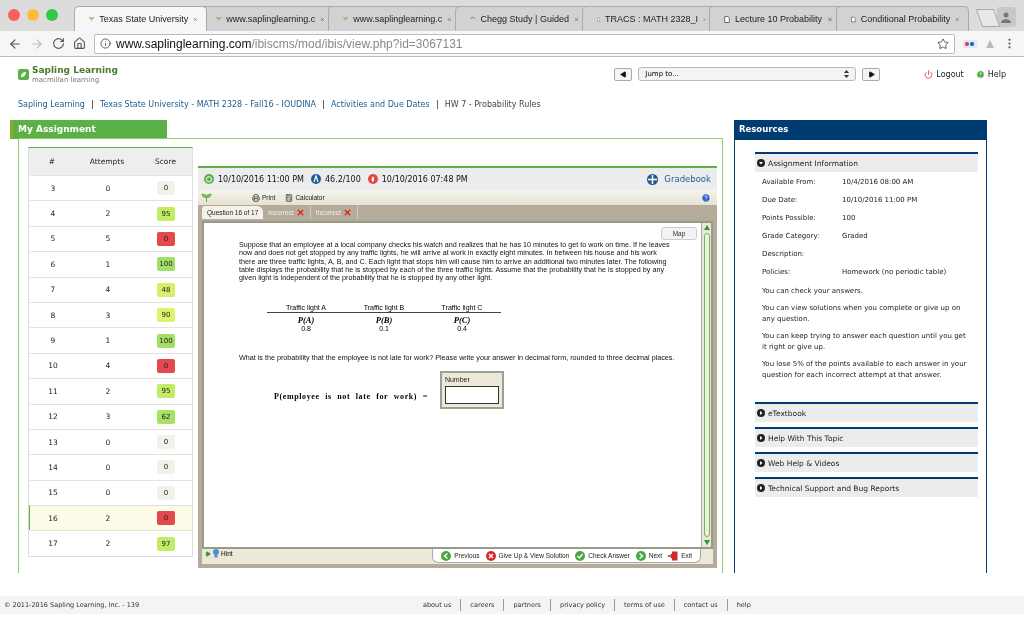  Describe the element at coordinates (988, 18) in the screenshot. I see `new-tab-button` at that location.